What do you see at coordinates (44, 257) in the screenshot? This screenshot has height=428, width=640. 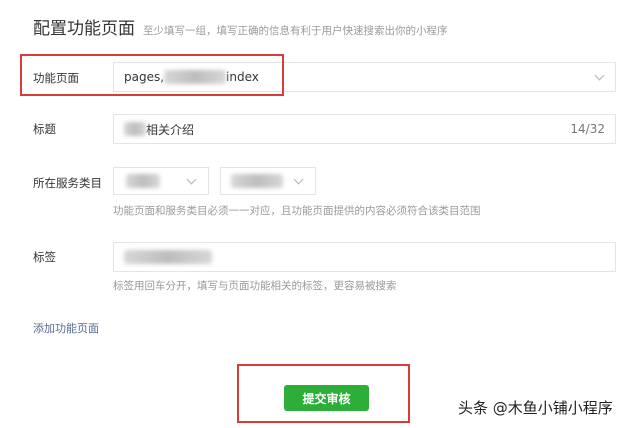 I see `tags-field-label: 标签` at bounding box center [44, 257].